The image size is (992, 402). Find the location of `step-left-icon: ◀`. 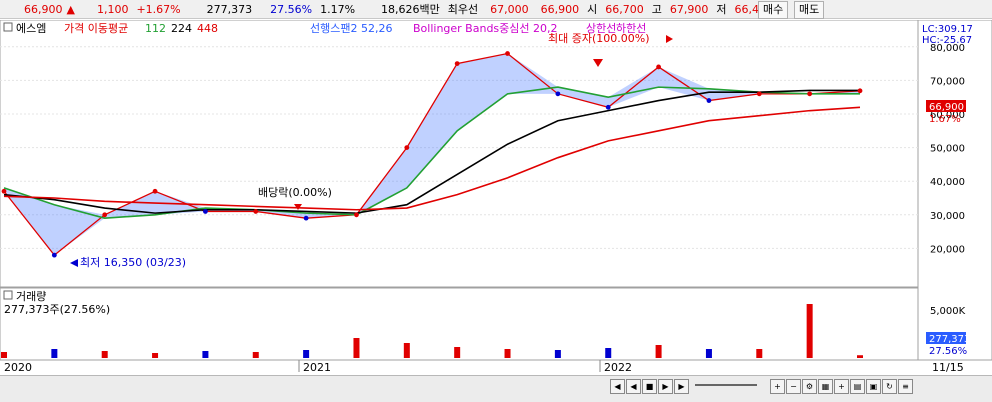

step-left-icon: ◀ is located at coordinates (633, 386).